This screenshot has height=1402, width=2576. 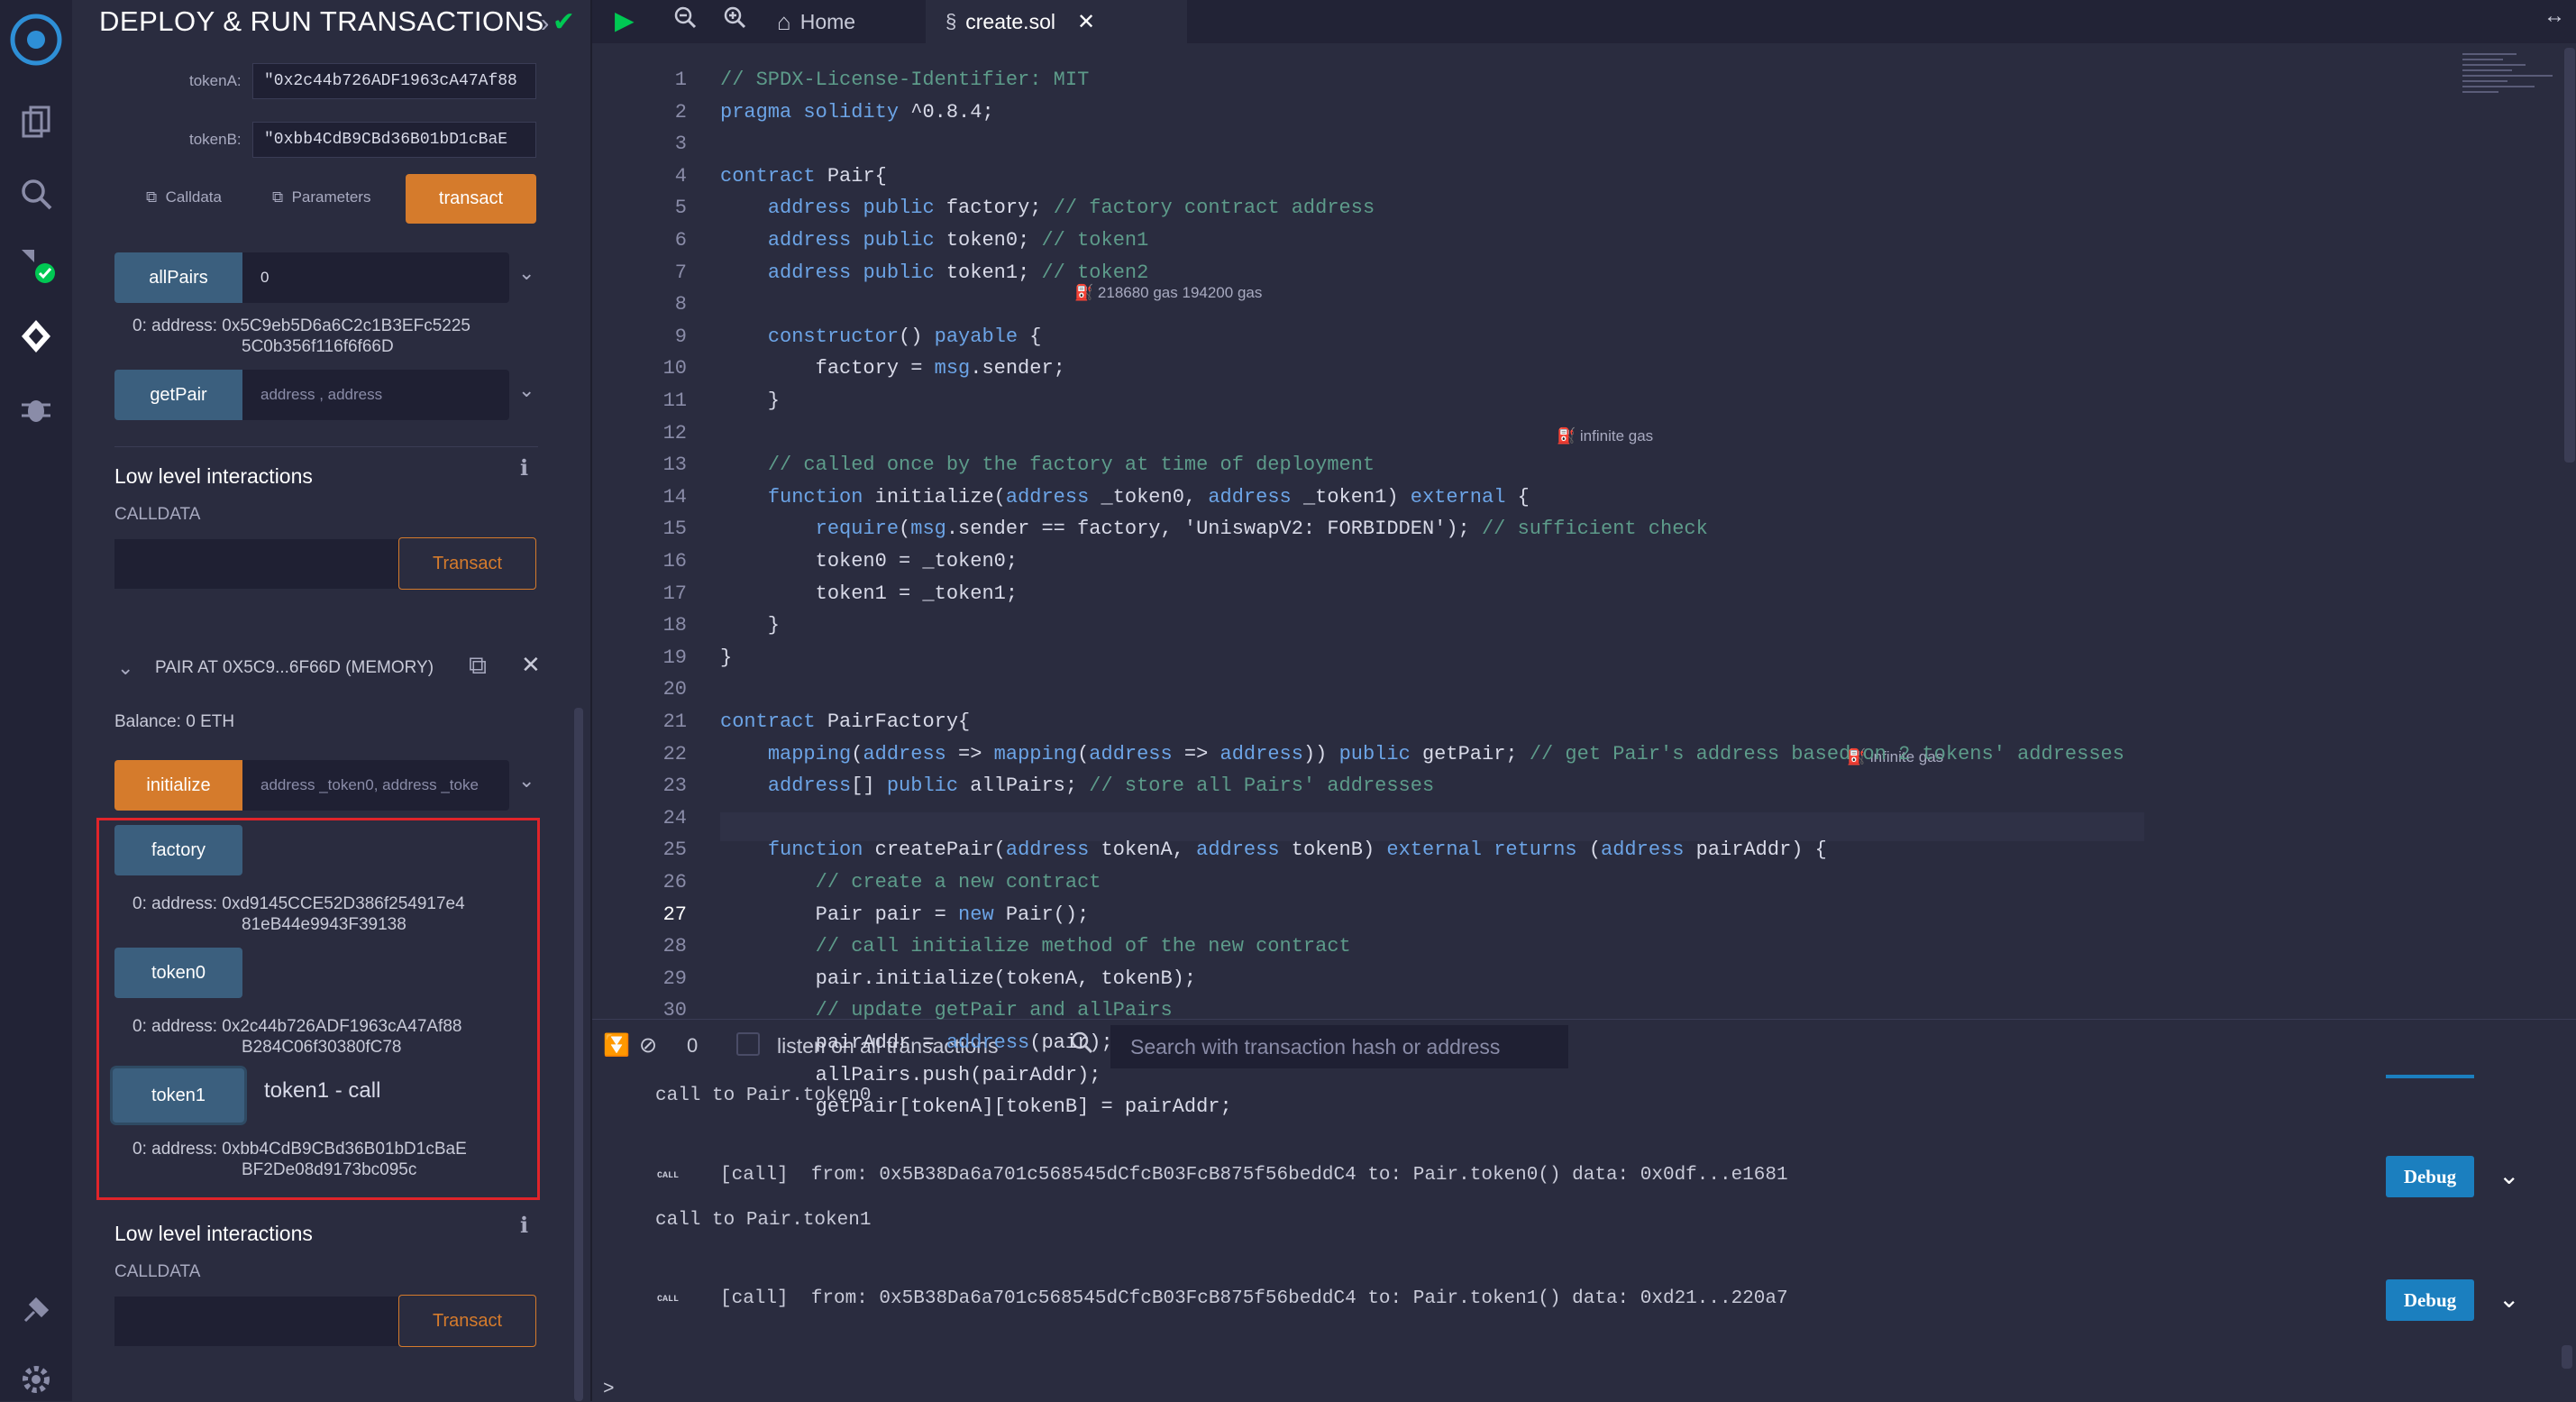 What do you see at coordinates (1056, 21) in the screenshot?
I see `tab-create-sol: § create.sol ✕` at bounding box center [1056, 21].